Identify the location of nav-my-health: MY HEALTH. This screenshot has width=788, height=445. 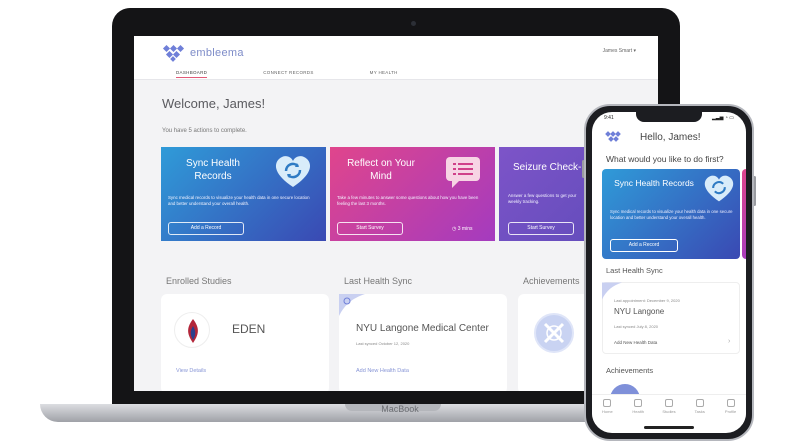
(384, 74).